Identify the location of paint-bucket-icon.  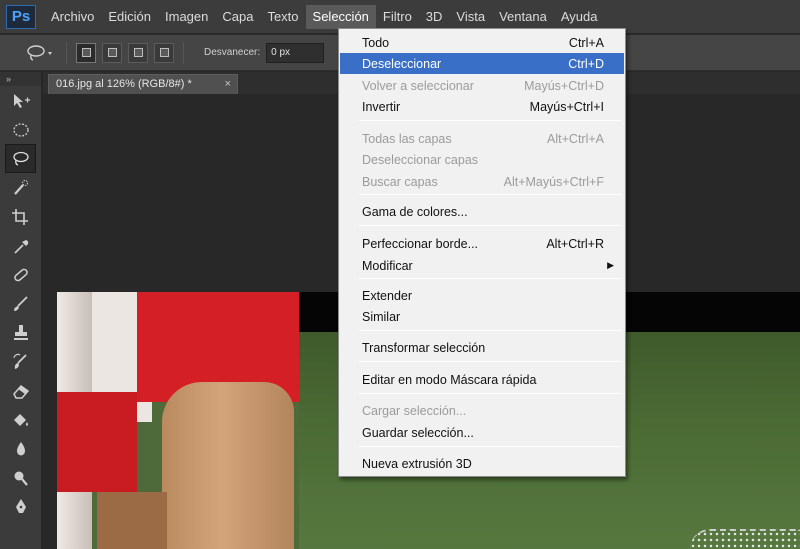
(20, 419).